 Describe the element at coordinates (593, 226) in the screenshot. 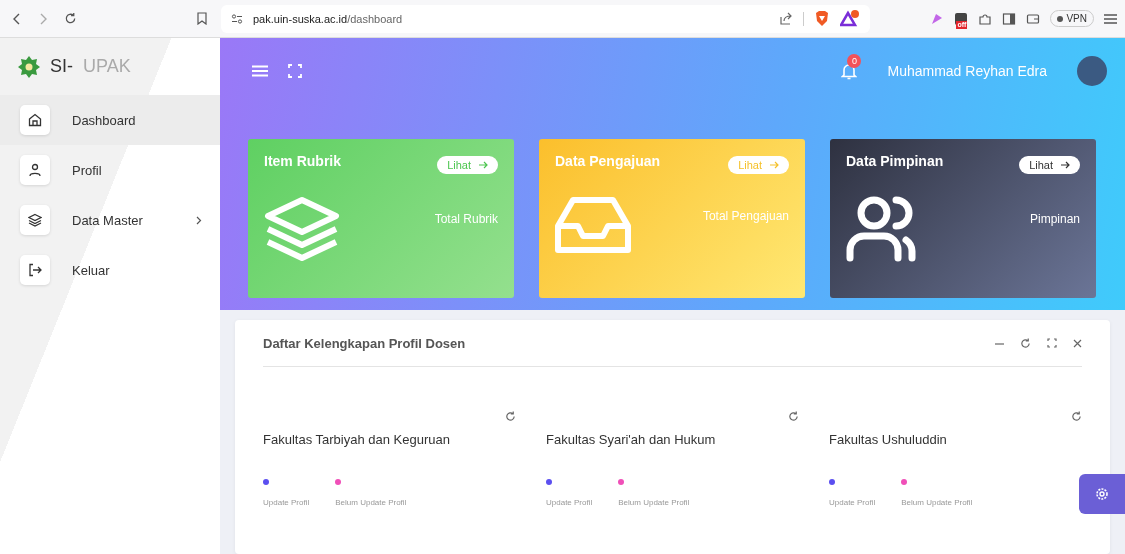

I see `inbox-icon` at that location.